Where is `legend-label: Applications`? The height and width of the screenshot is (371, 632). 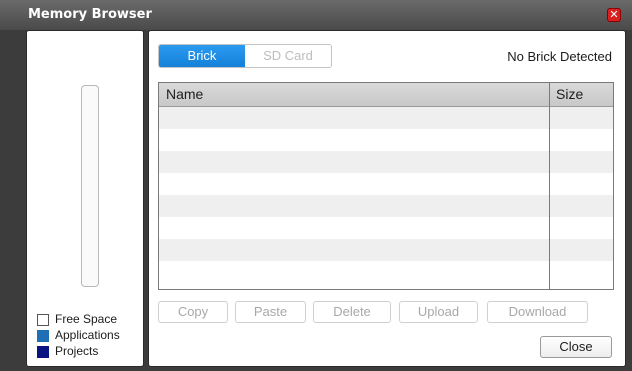 legend-label: Applications is located at coordinates (87, 335).